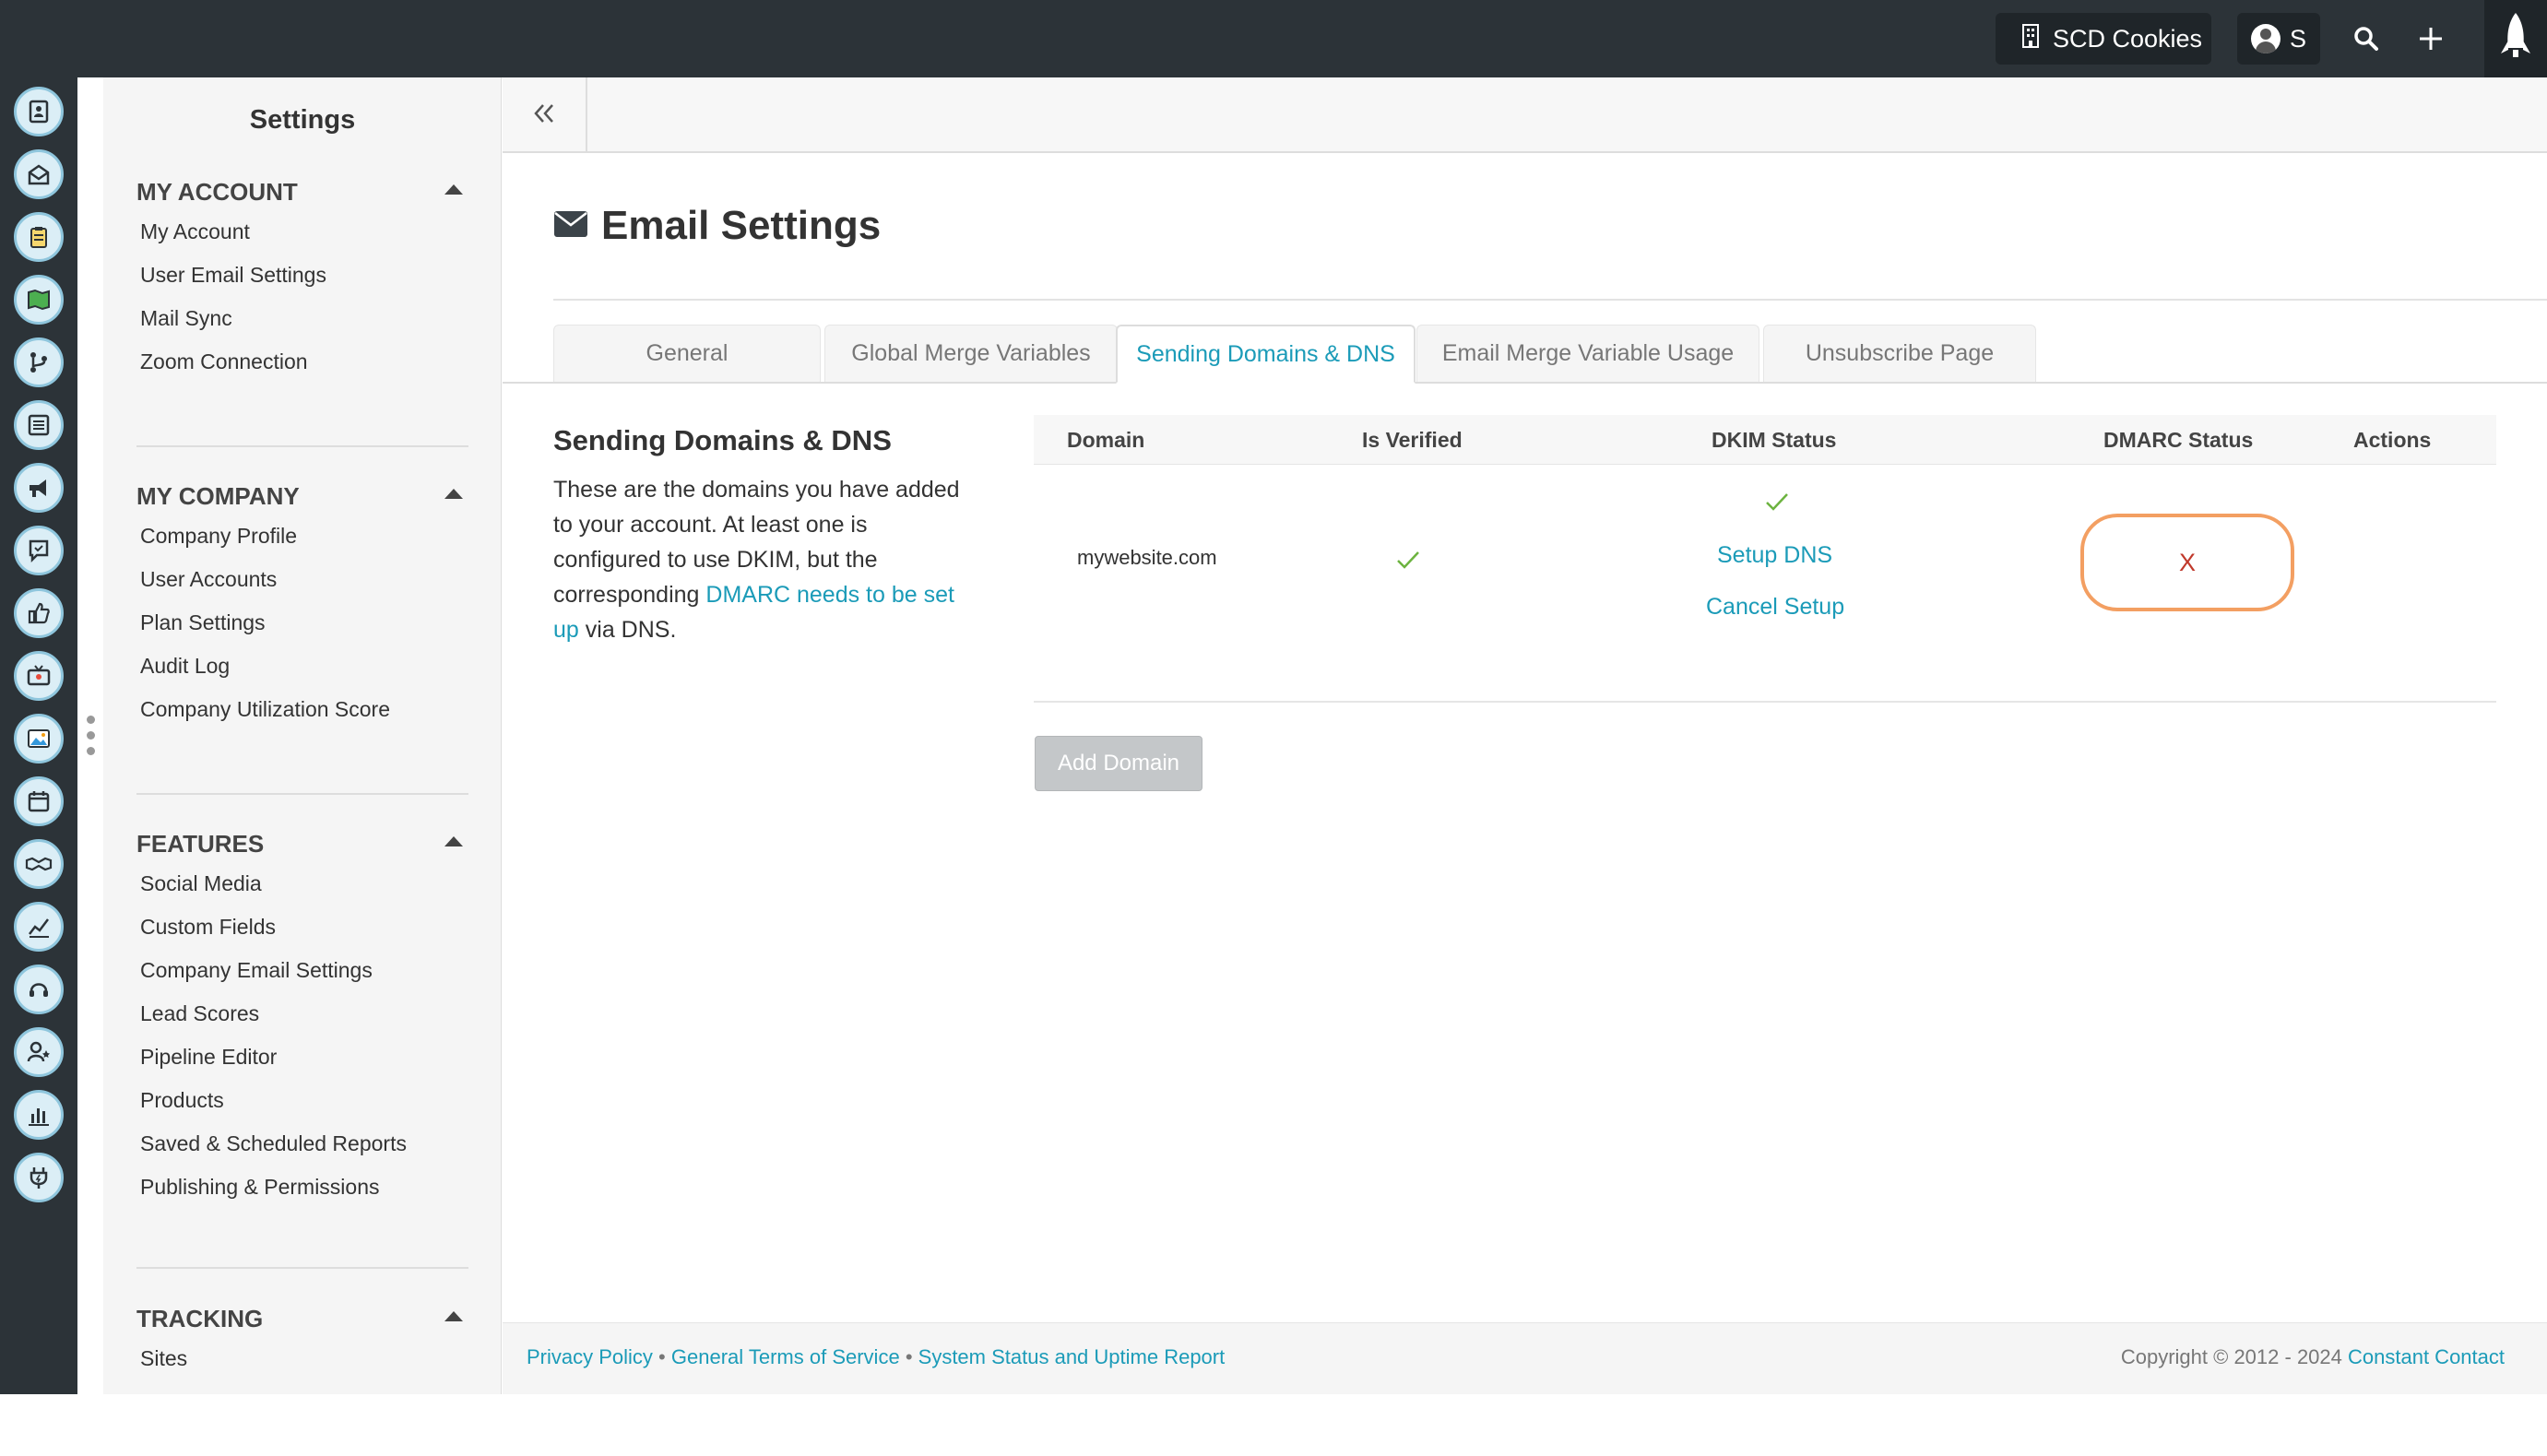 This screenshot has width=2547, height=1456. I want to click on thumbs-up-icon, so click(39, 613).